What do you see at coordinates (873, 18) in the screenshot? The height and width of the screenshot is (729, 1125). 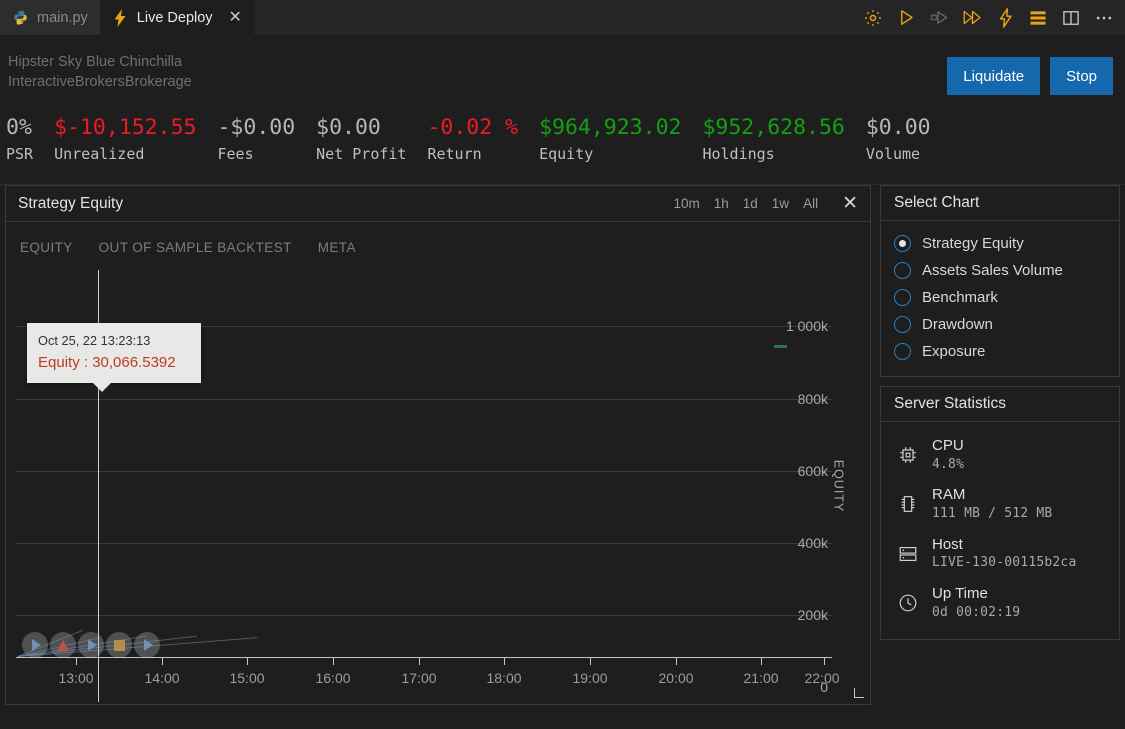 I see `gear-icon` at bounding box center [873, 18].